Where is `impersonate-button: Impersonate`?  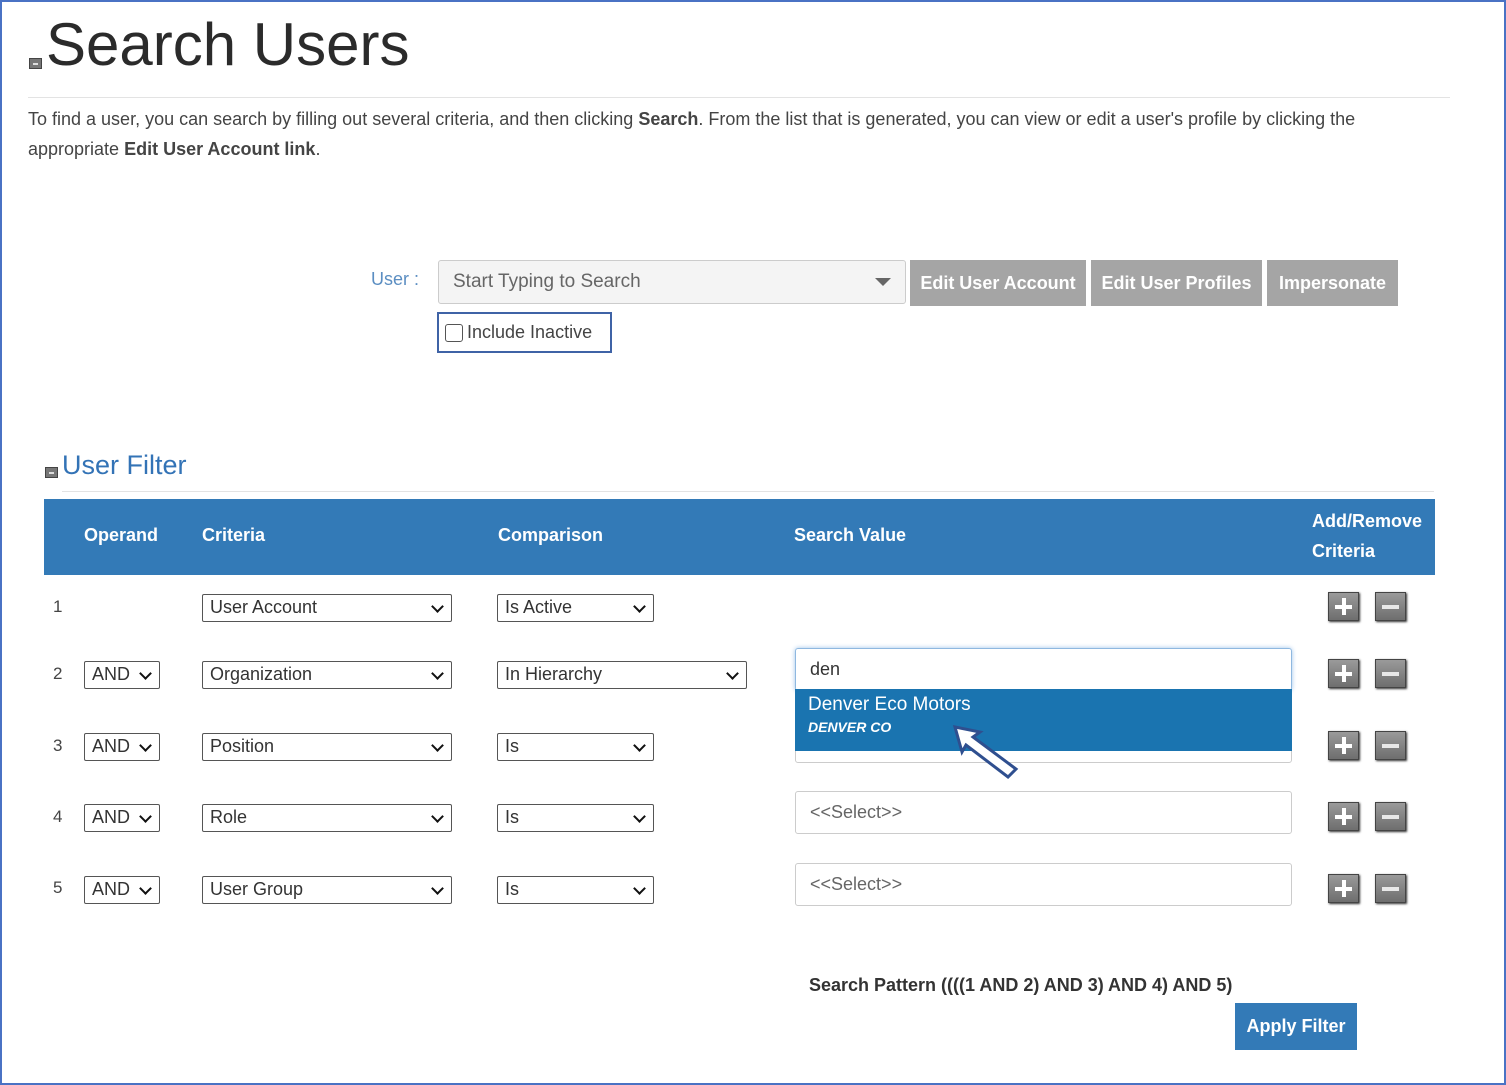 impersonate-button: Impersonate is located at coordinates (1332, 283).